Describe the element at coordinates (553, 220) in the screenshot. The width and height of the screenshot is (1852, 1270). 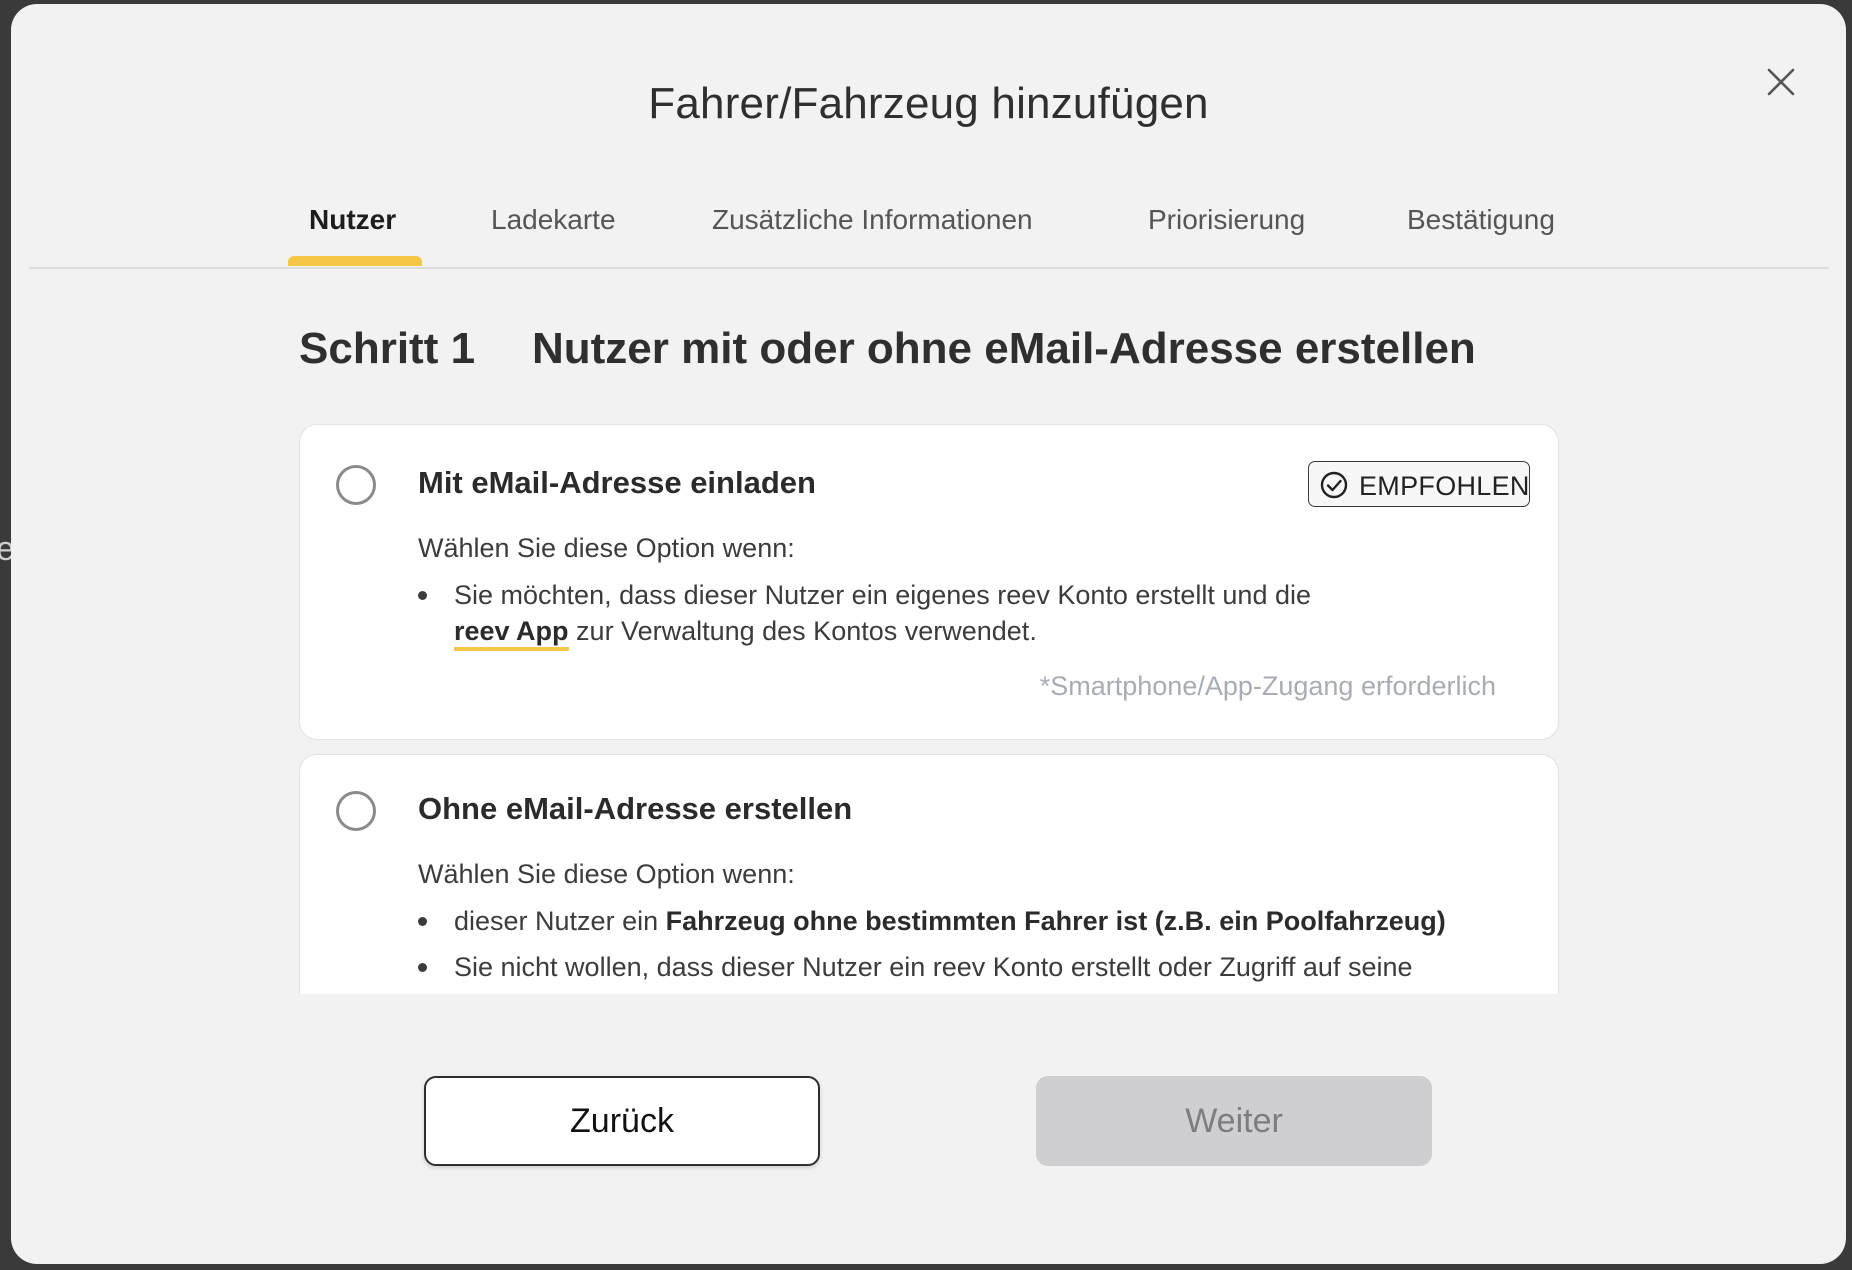
I see `tab-ladekarte: Ladekarte` at that location.